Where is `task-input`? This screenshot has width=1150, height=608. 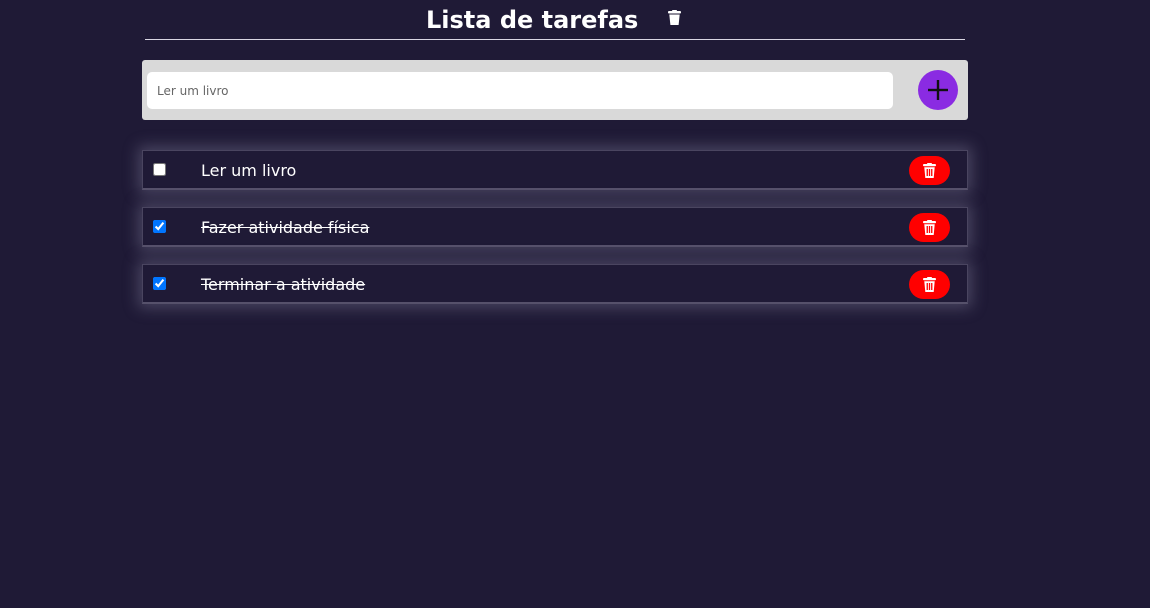
task-input is located at coordinates (520, 90).